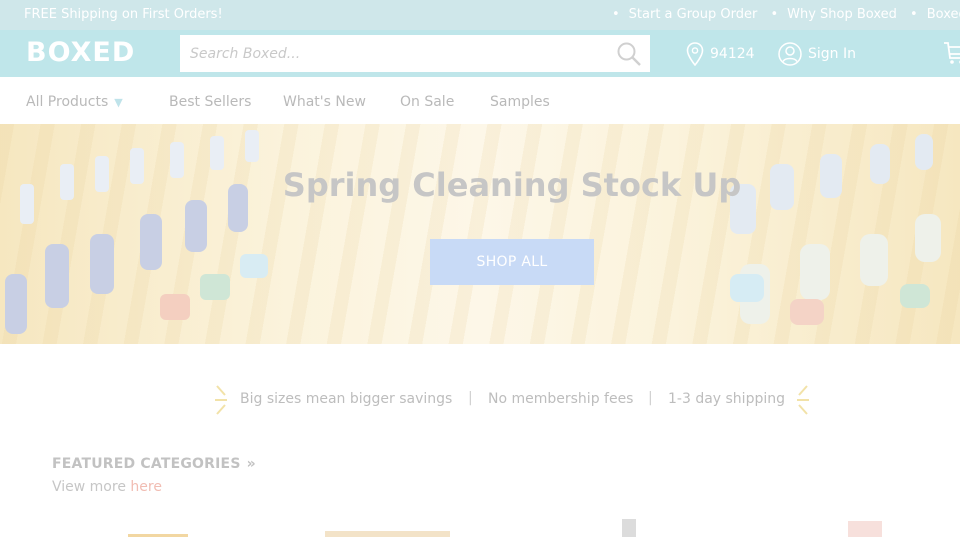  I want to click on left-chevron-icon, so click(221, 400).